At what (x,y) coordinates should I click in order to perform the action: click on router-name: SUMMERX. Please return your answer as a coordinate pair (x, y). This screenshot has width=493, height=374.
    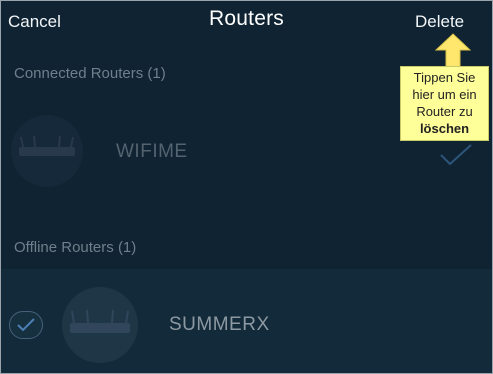
    Looking at the image, I should click on (219, 324).